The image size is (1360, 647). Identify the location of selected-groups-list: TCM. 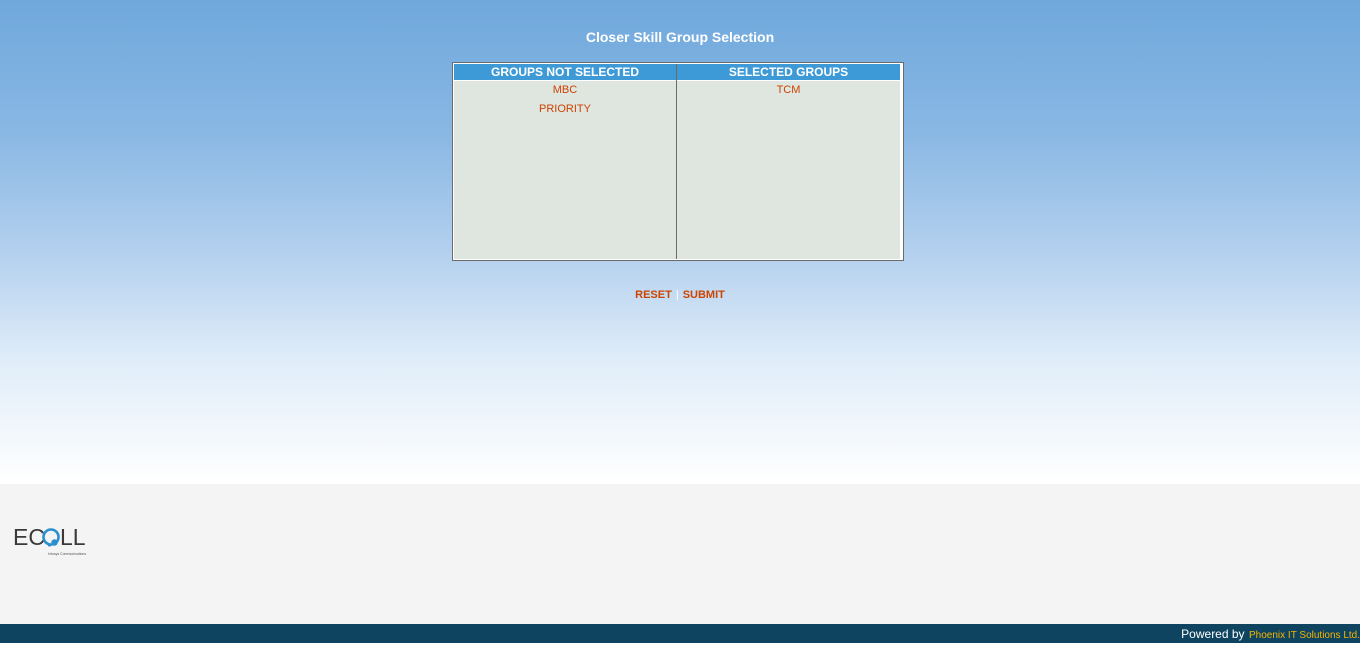
(788, 170).